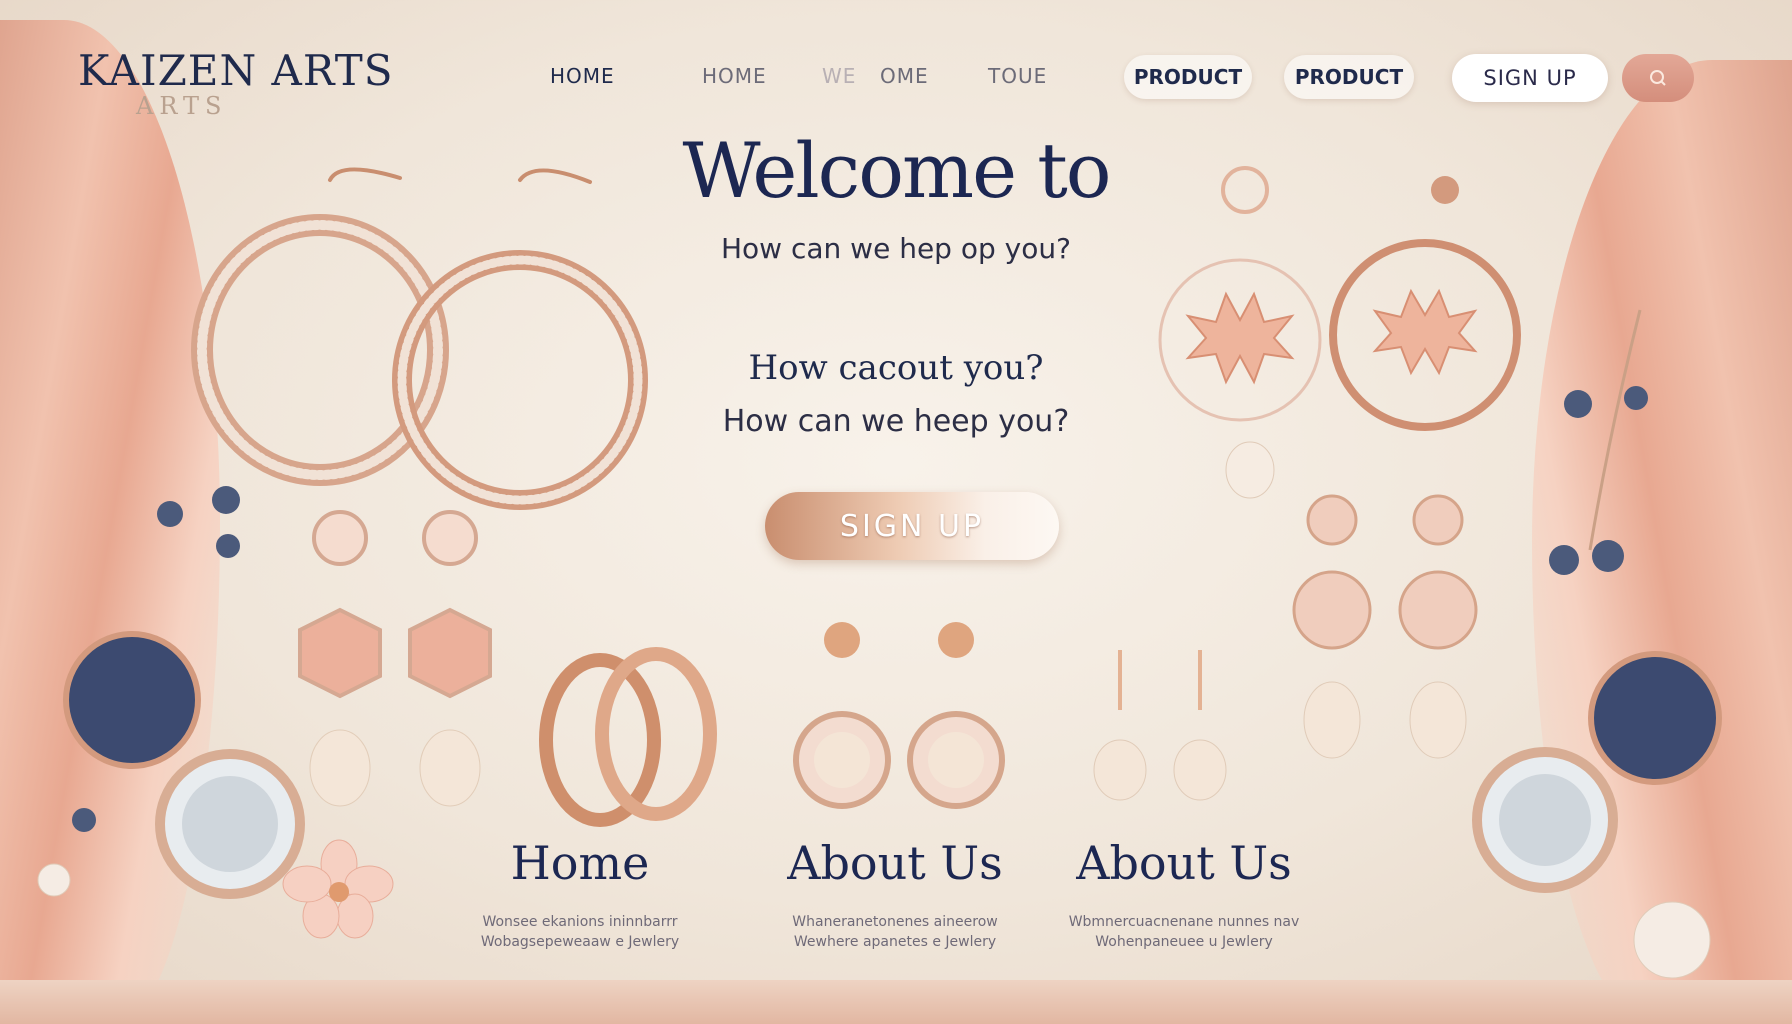 The width and height of the screenshot is (1792, 1024). What do you see at coordinates (1349, 77) in the screenshot?
I see `nav-product-button-2: PRODUCT` at bounding box center [1349, 77].